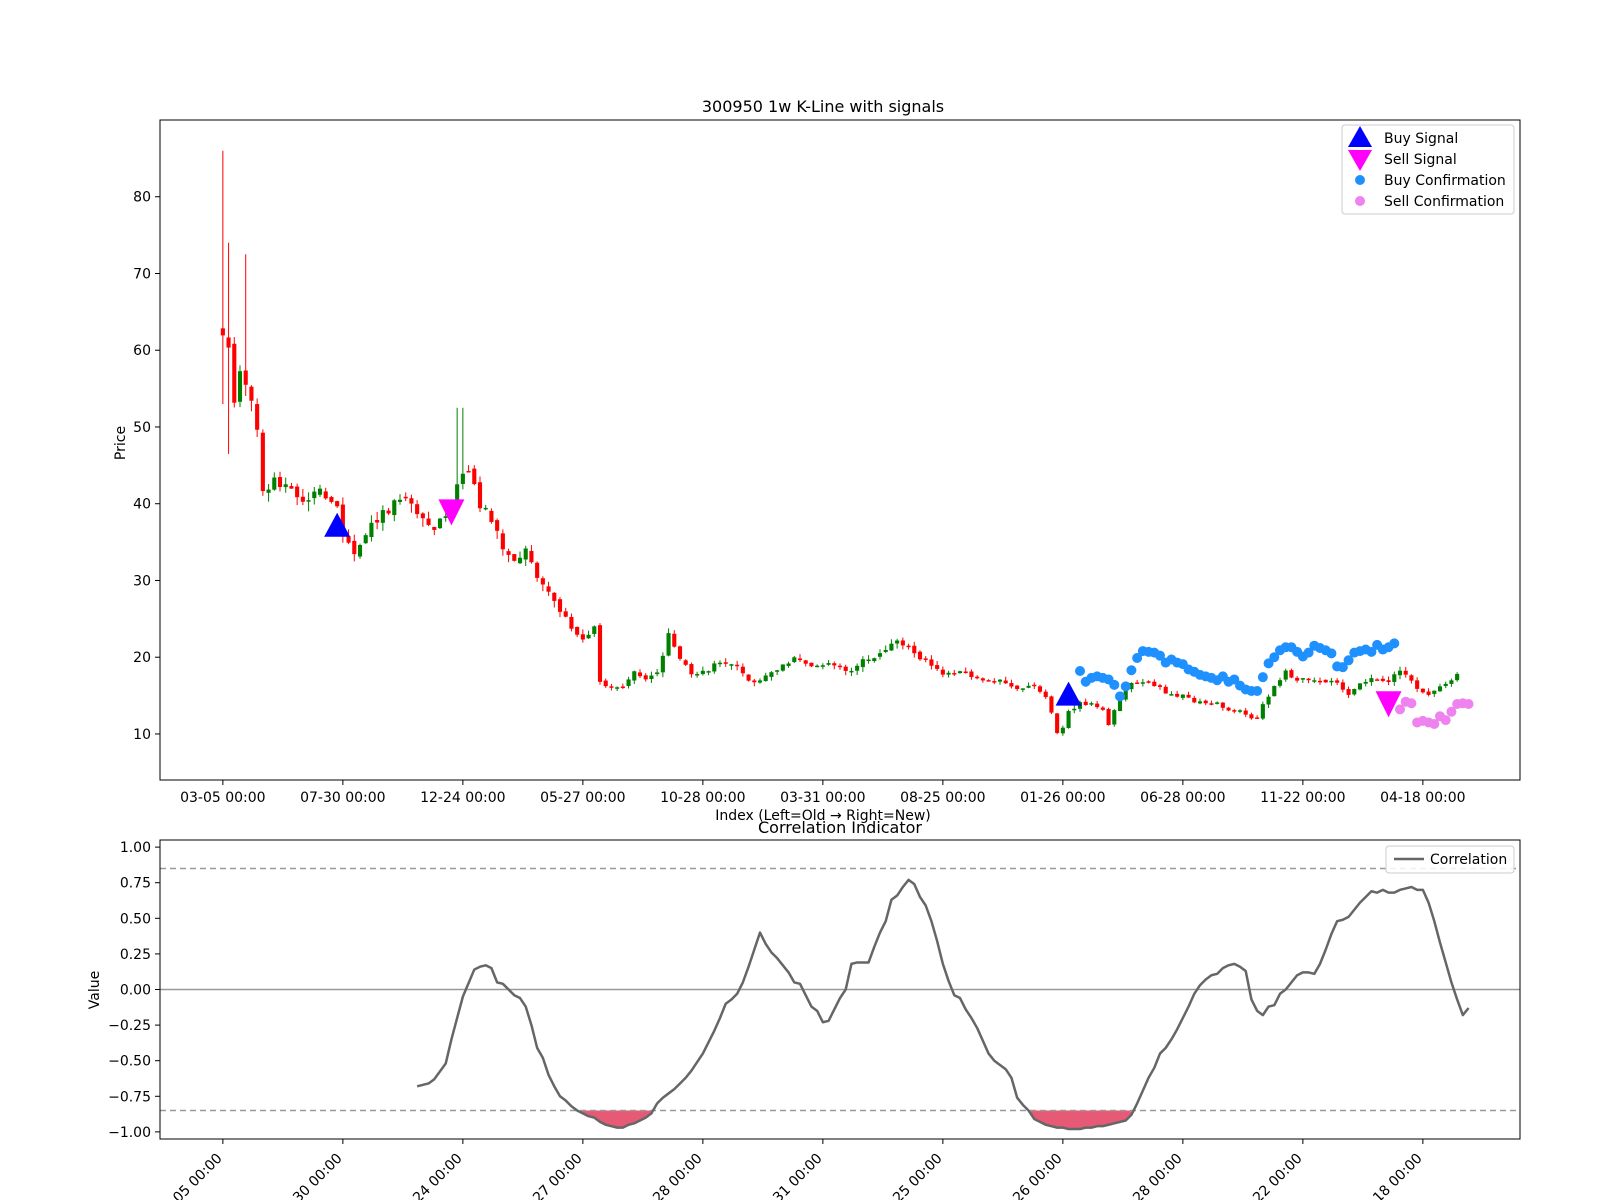 The image size is (1600, 1200). What do you see at coordinates (822, 798) in the screenshot?
I see `kline-xtick-label: 03-31 00:00` at bounding box center [822, 798].